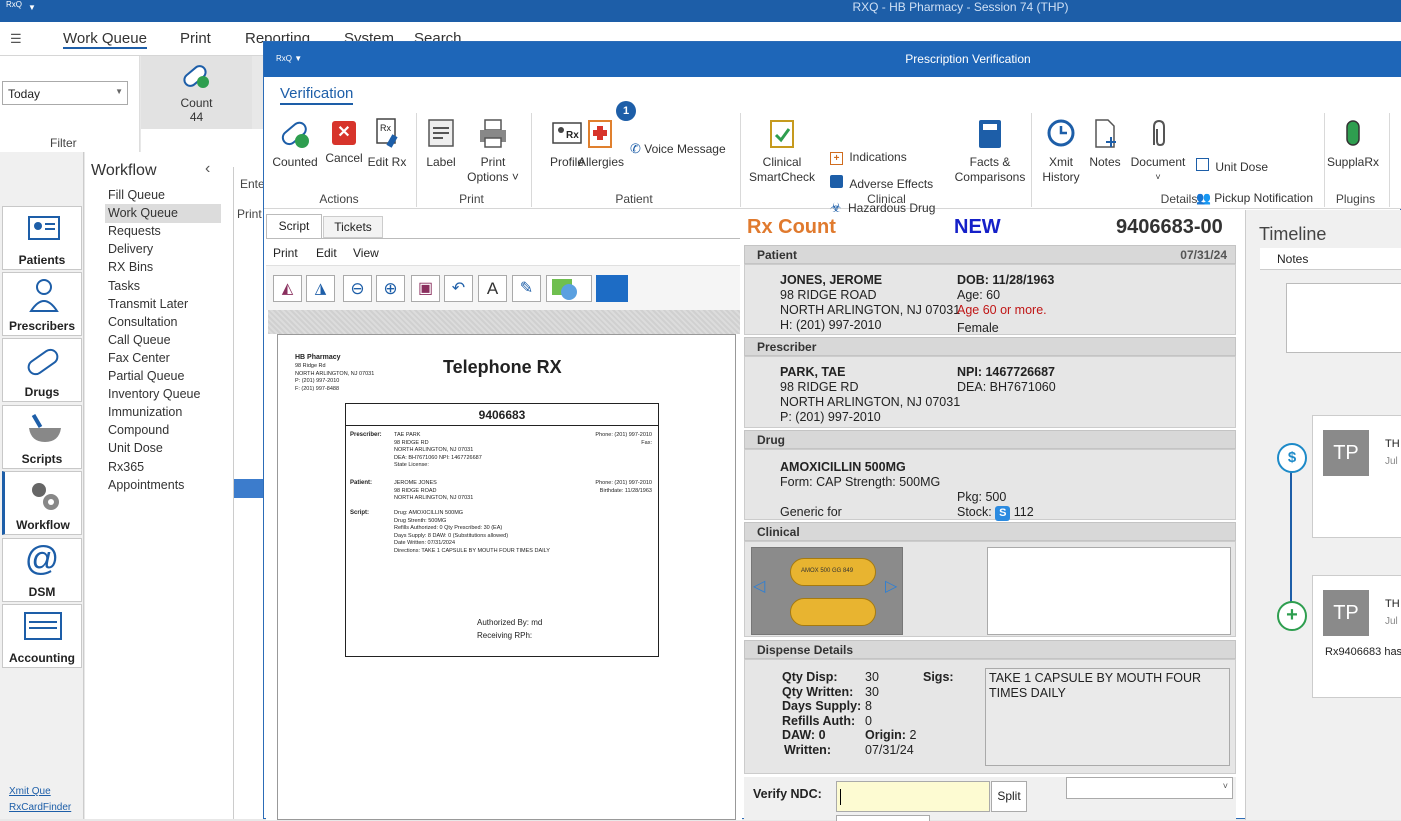 The width and height of the screenshot is (1401, 821). I want to click on allergies-button: Allergies, so click(601, 143).